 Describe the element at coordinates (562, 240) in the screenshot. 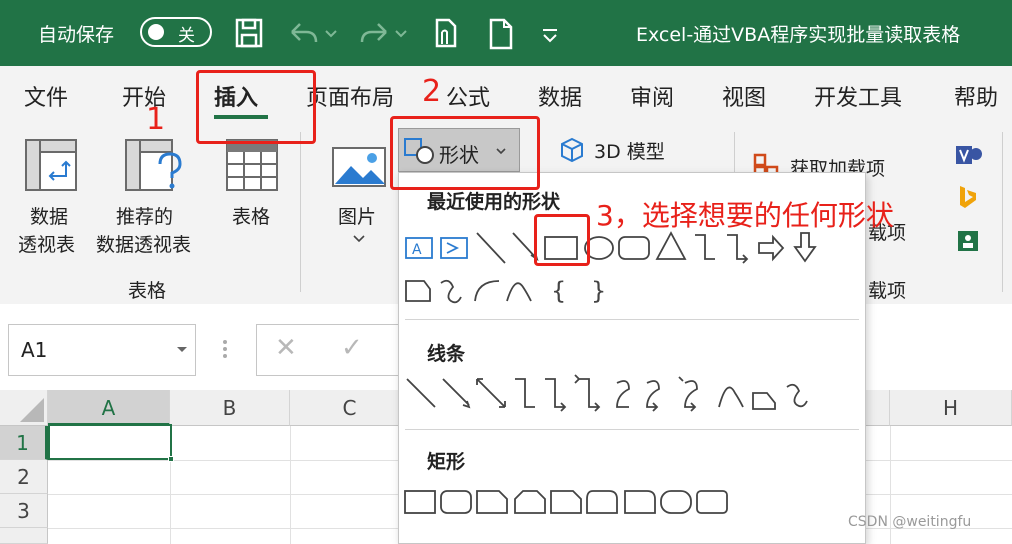

I see `annotation-box-rectangle` at that location.